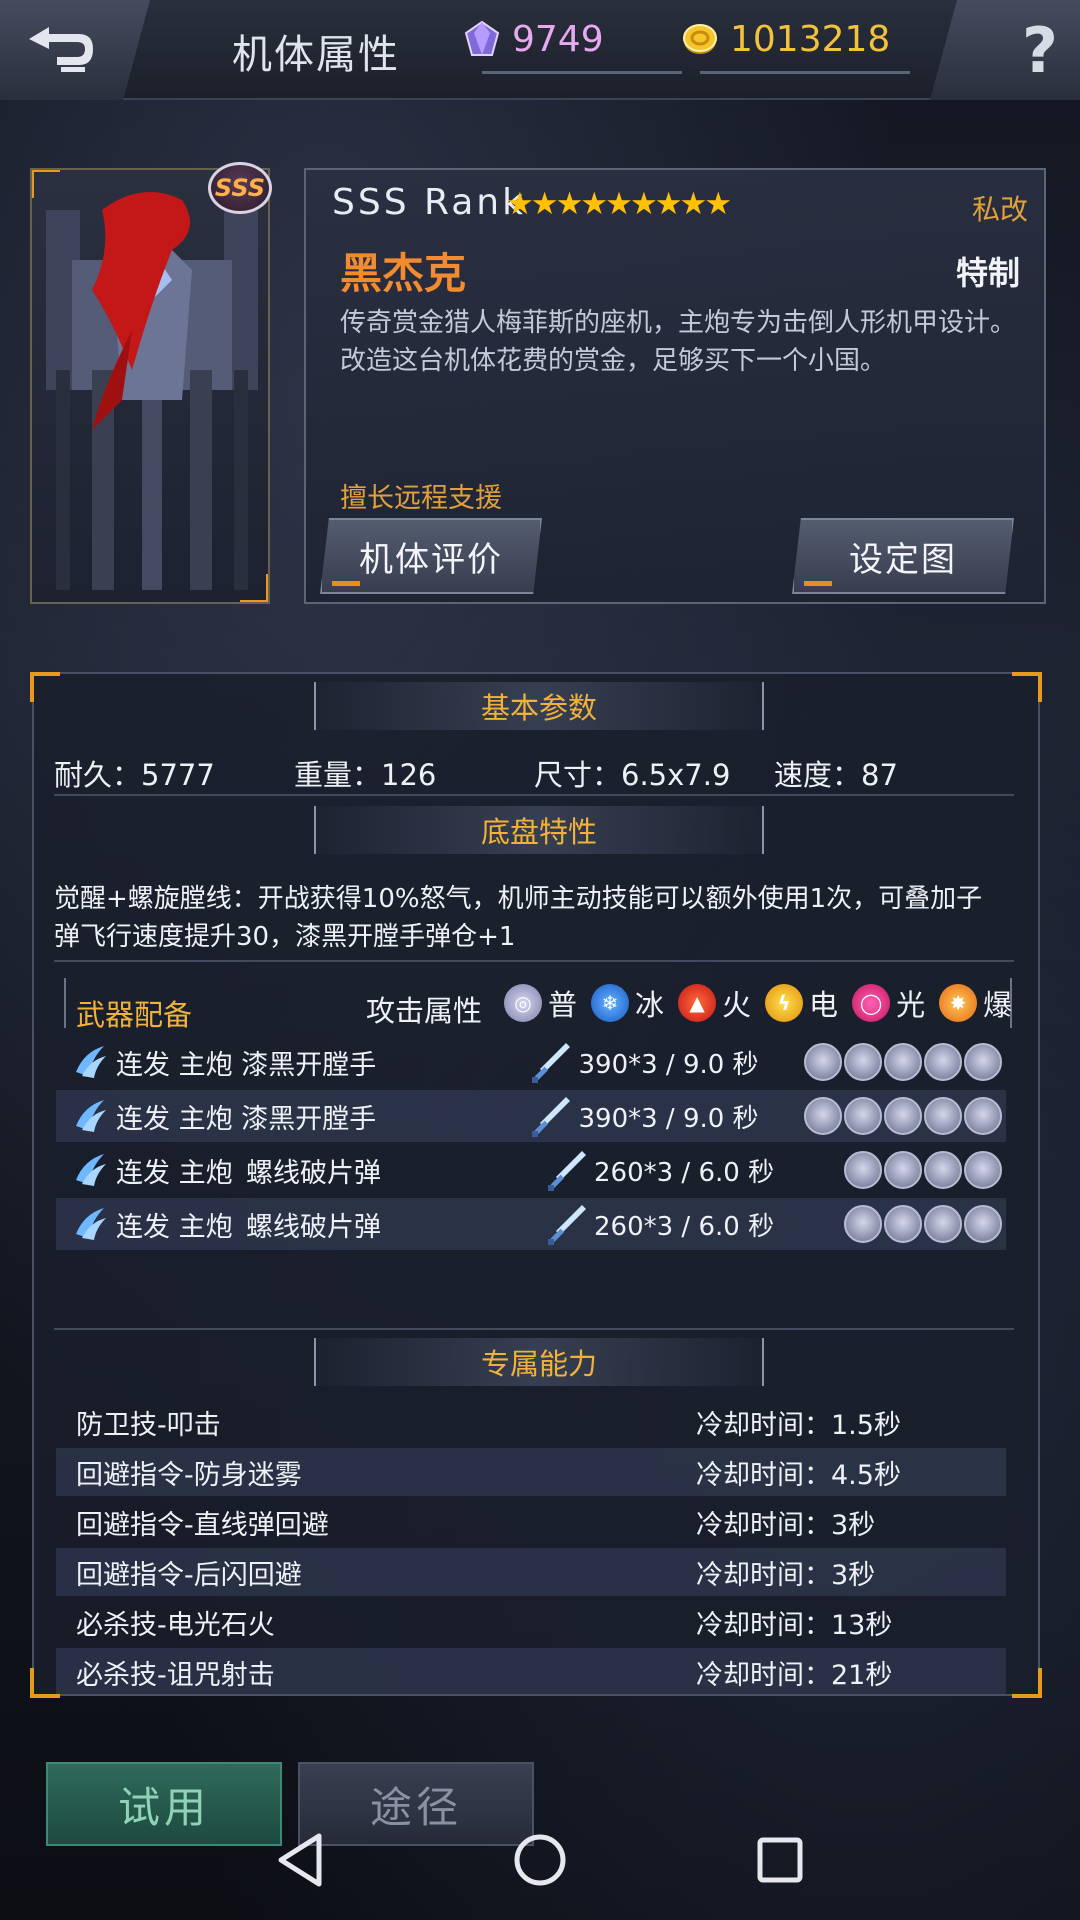 This screenshot has height=1920, width=1080. Describe the element at coordinates (152, 391) in the screenshot. I see `mech-artwork` at that location.